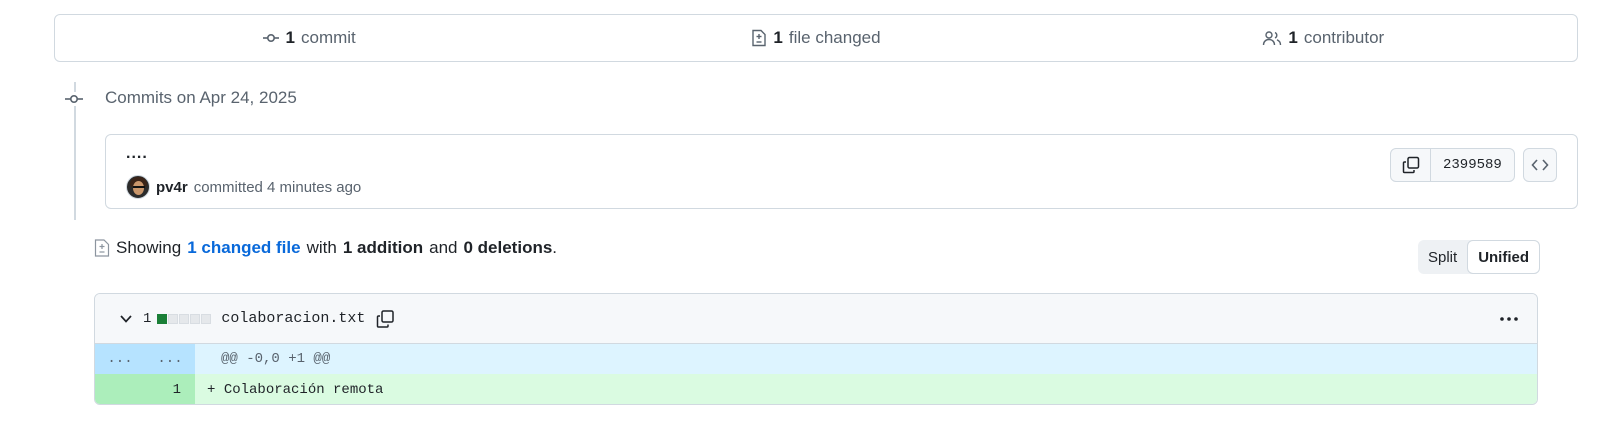 Image resolution: width=1614 pixels, height=435 pixels. I want to click on code-icon, so click(1540, 165).